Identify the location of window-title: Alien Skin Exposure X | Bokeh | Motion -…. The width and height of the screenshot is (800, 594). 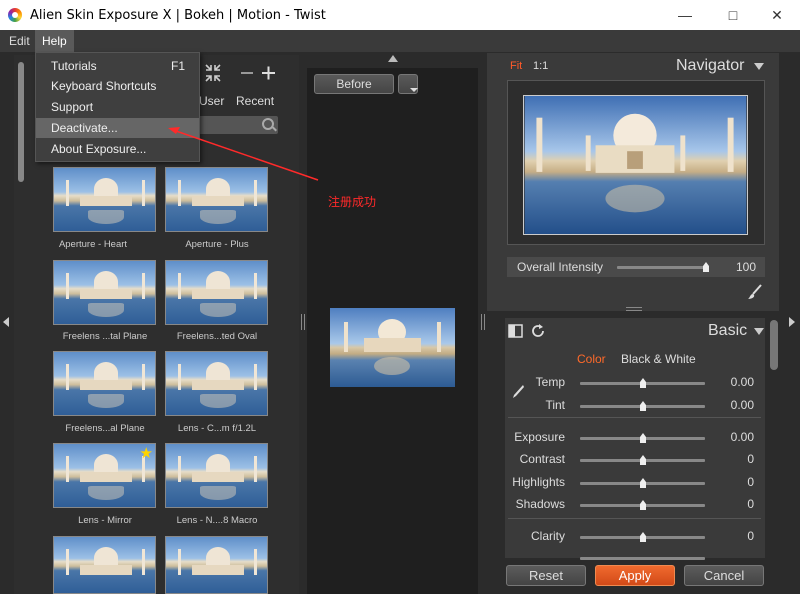
(178, 15).